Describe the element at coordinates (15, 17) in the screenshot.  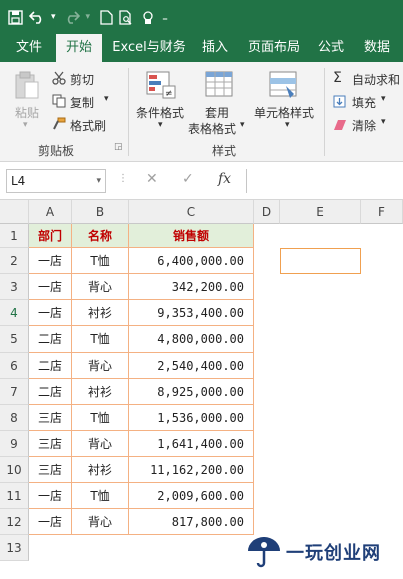
I see `save-icon` at that location.